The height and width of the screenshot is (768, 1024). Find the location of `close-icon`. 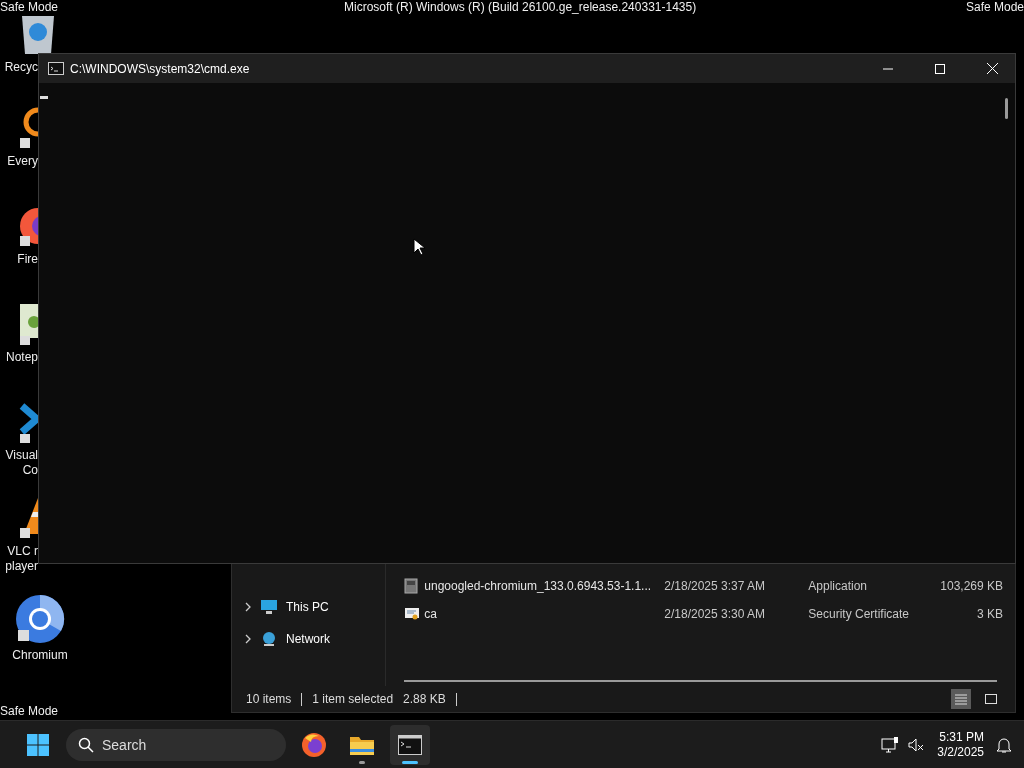

close-icon is located at coordinates (992, 68).